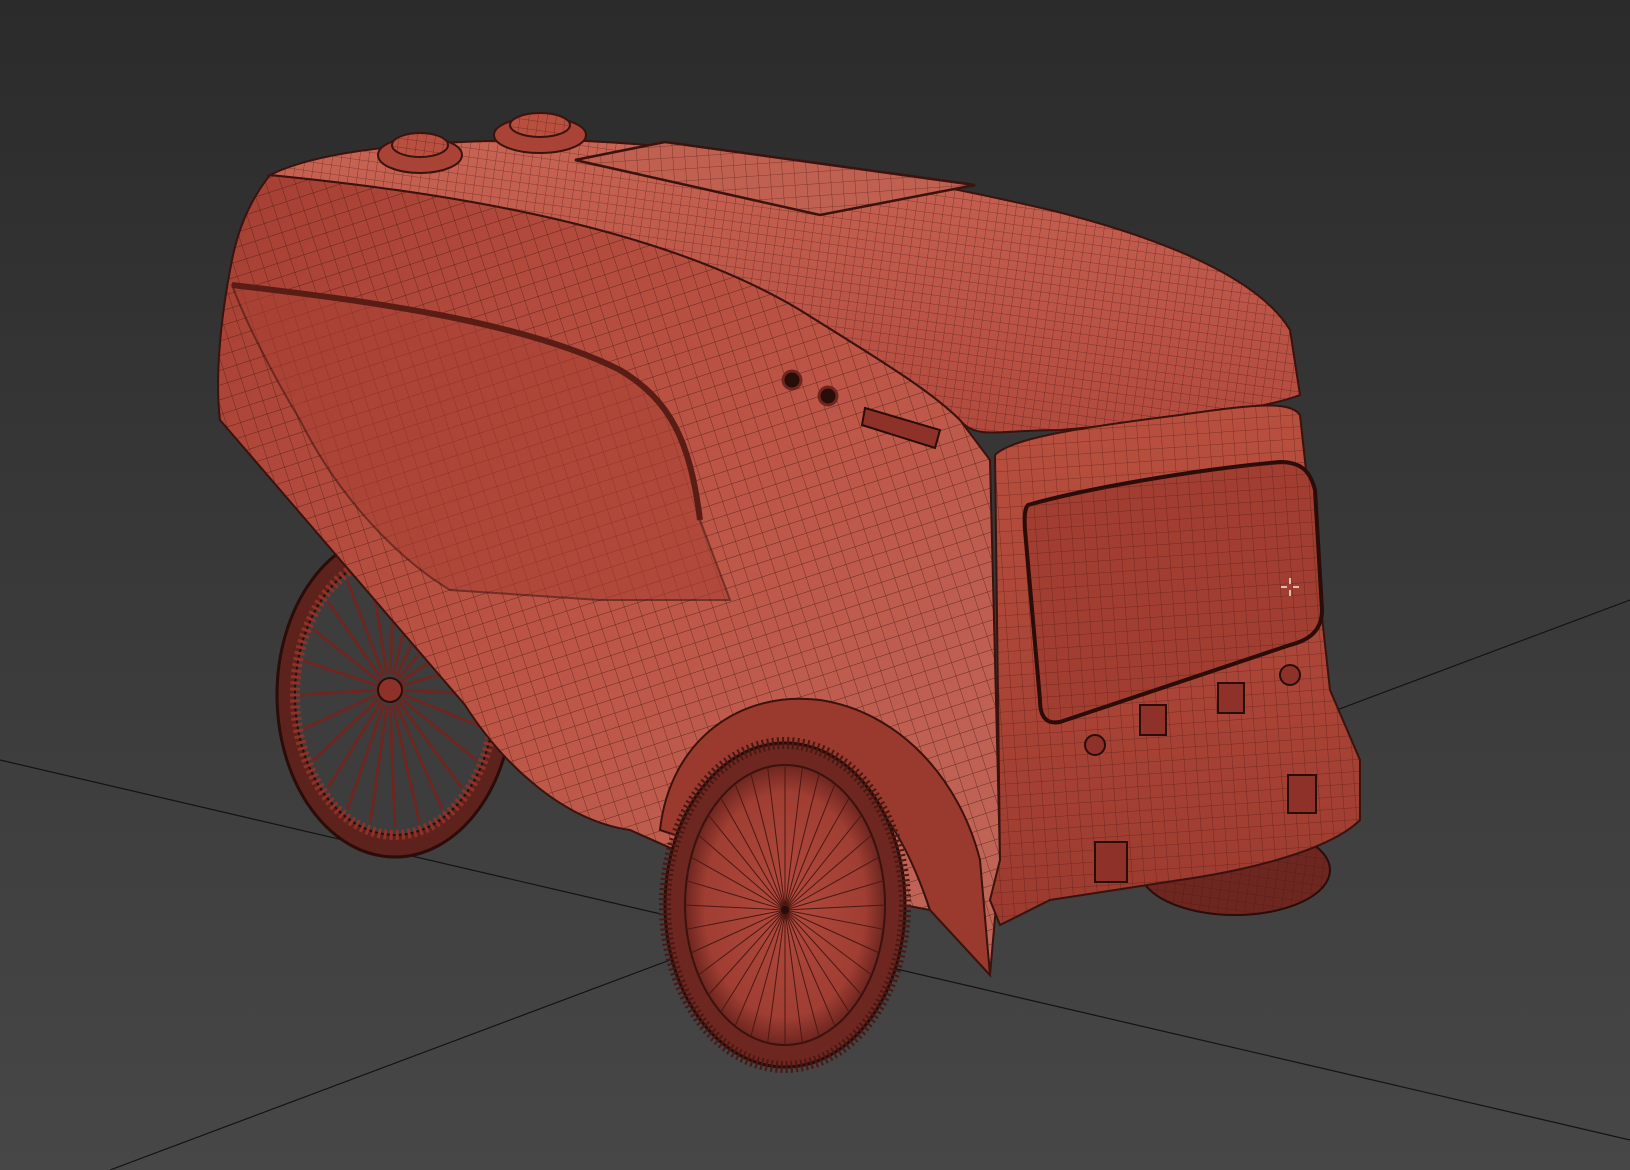 The image size is (1630, 1170). I want to click on front-right-wheel, so click(785, 905).